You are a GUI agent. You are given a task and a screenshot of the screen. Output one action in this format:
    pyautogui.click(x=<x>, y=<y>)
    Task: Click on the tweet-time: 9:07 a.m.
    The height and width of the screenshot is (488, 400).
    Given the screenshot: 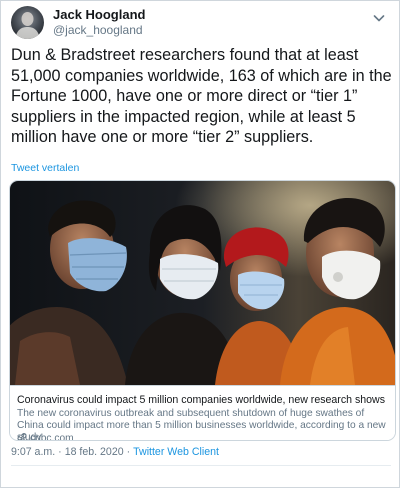 What is the action you would take?
    pyautogui.click(x=33, y=452)
    